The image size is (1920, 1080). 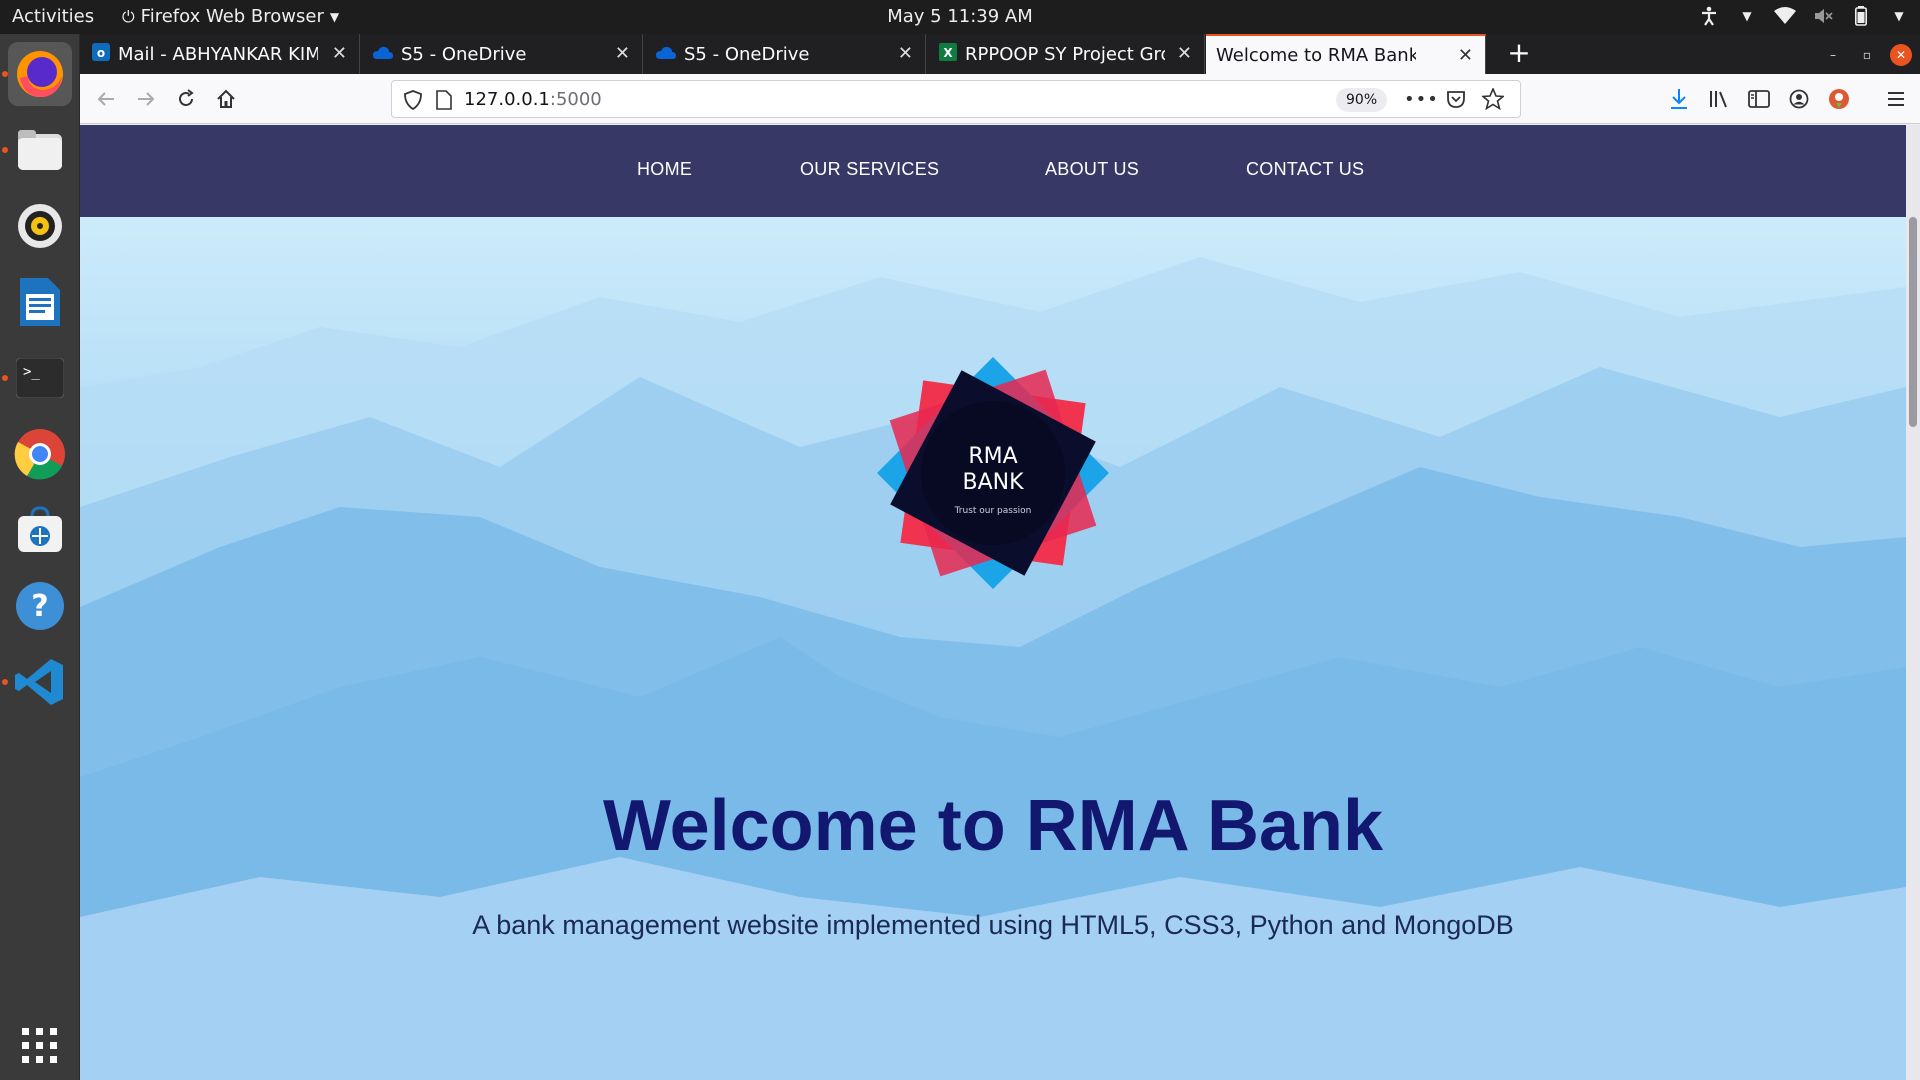 I want to click on account-icon, so click(x=1799, y=99).